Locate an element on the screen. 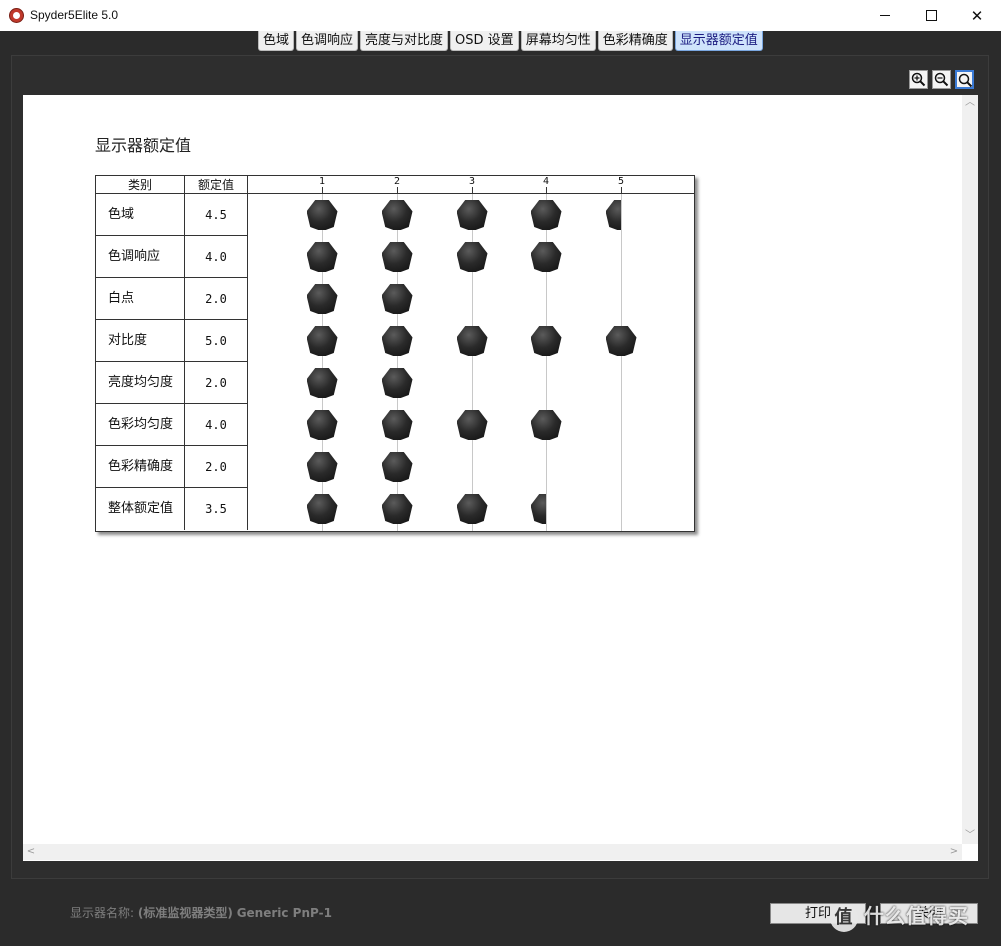 The width and height of the screenshot is (1001, 946). tab-tone-response: 色调响应 is located at coordinates (327, 41).